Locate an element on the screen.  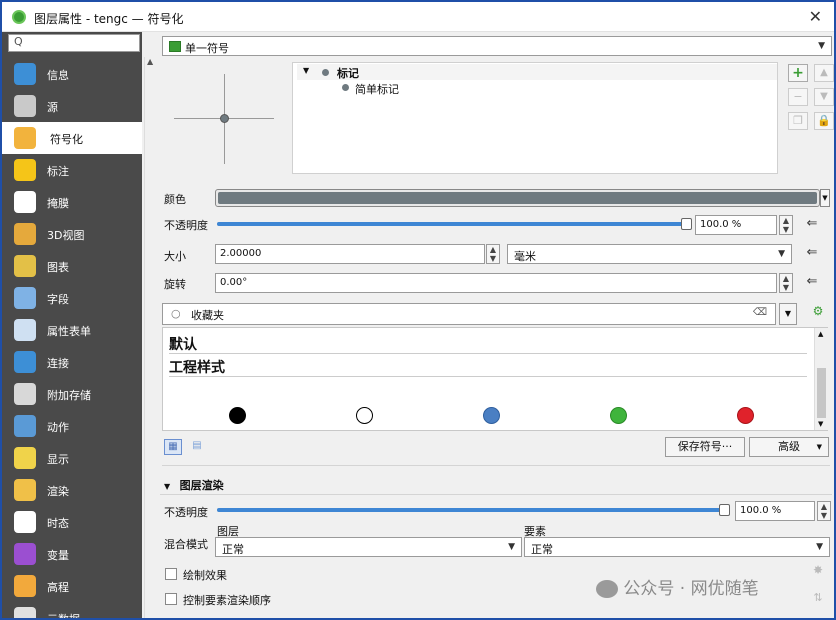
sidebar-item-label: 元数据 is located at coordinates (63, 616).